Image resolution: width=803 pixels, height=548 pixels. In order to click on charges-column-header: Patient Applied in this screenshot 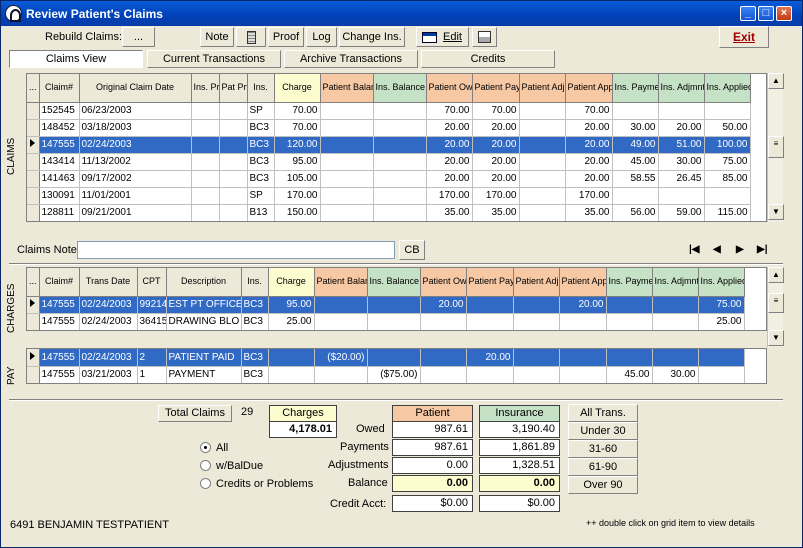, I will do `click(583, 282)`.